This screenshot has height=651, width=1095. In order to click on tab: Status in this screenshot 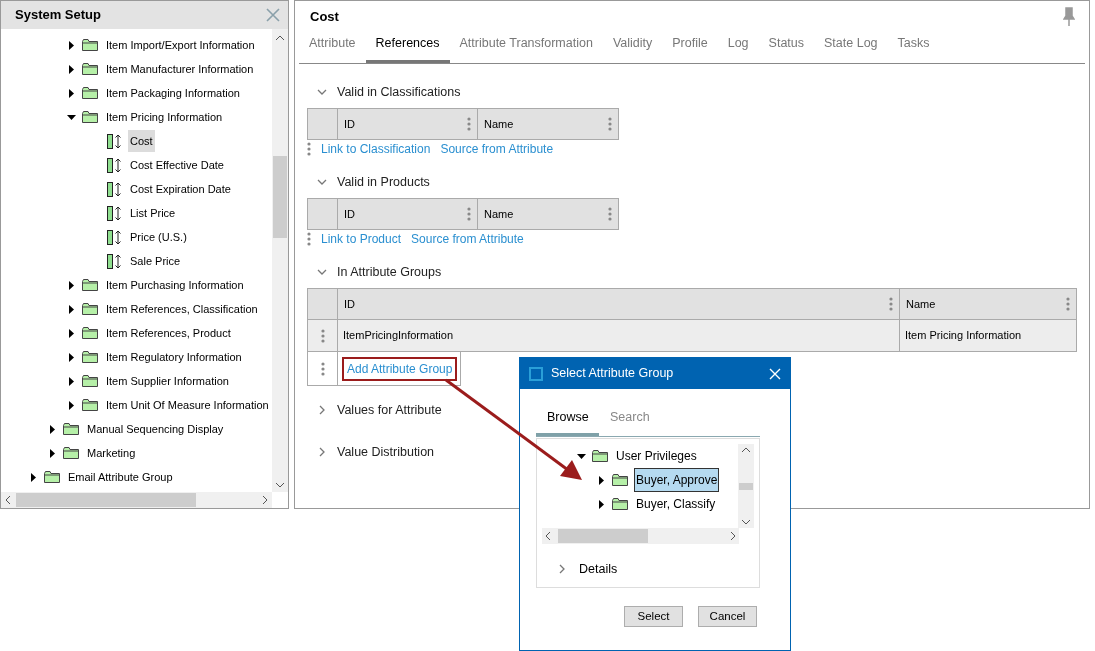, I will do `click(786, 45)`.